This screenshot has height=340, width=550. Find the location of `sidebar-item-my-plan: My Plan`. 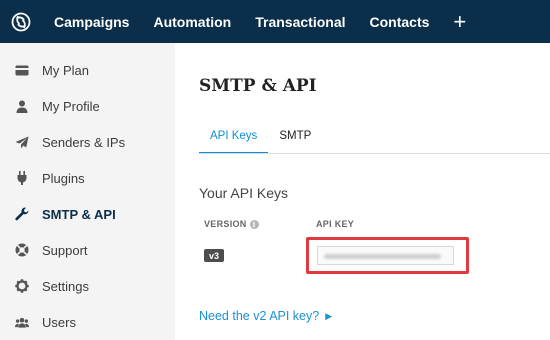

sidebar-item-my-plan: My Plan is located at coordinates (87, 70).